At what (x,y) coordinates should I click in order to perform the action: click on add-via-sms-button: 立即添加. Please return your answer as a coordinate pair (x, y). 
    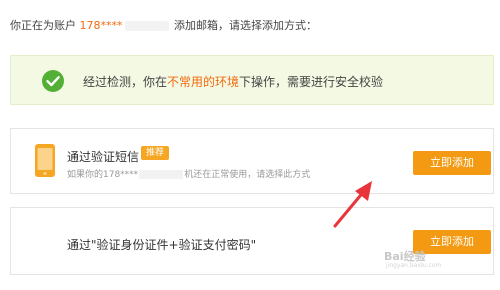
    Looking at the image, I should click on (452, 163).